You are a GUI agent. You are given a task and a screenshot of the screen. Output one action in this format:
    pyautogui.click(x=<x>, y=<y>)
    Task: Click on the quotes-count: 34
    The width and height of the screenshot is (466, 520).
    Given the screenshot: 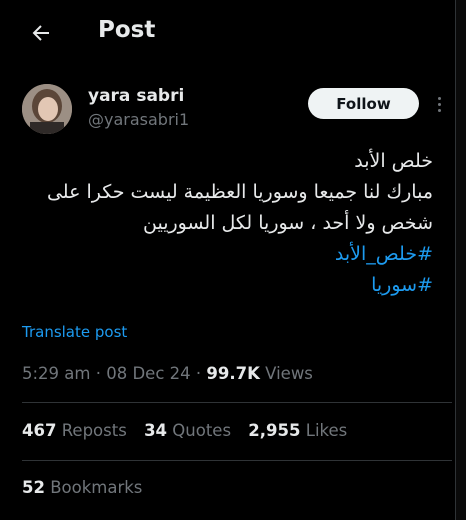 What is the action you would take?
    pyautogui.click(x=156, y=430)
    